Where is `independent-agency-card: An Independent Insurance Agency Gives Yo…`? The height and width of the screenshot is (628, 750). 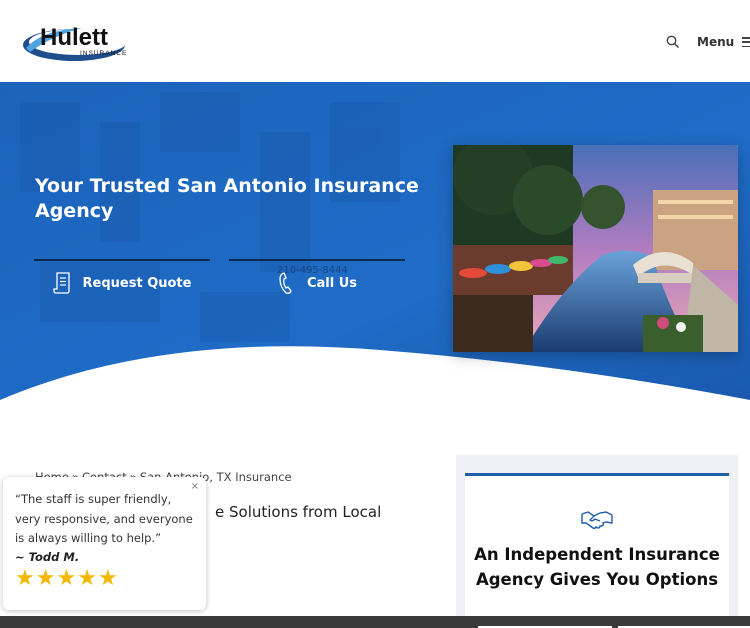 independent-agency-card: An Independent Insurance Agency Gives Yo… is located at coordinates (597, 550).